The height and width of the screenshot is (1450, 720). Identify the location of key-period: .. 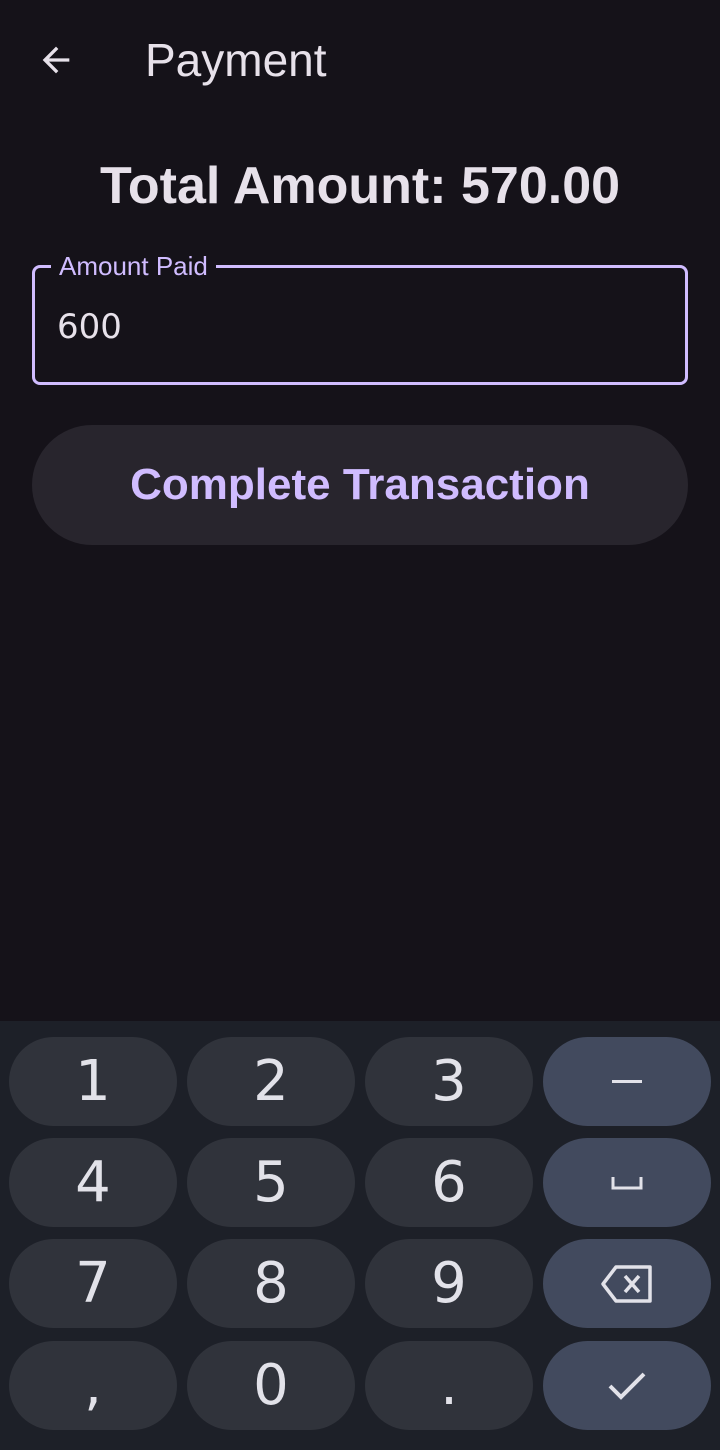
(449, 1385).